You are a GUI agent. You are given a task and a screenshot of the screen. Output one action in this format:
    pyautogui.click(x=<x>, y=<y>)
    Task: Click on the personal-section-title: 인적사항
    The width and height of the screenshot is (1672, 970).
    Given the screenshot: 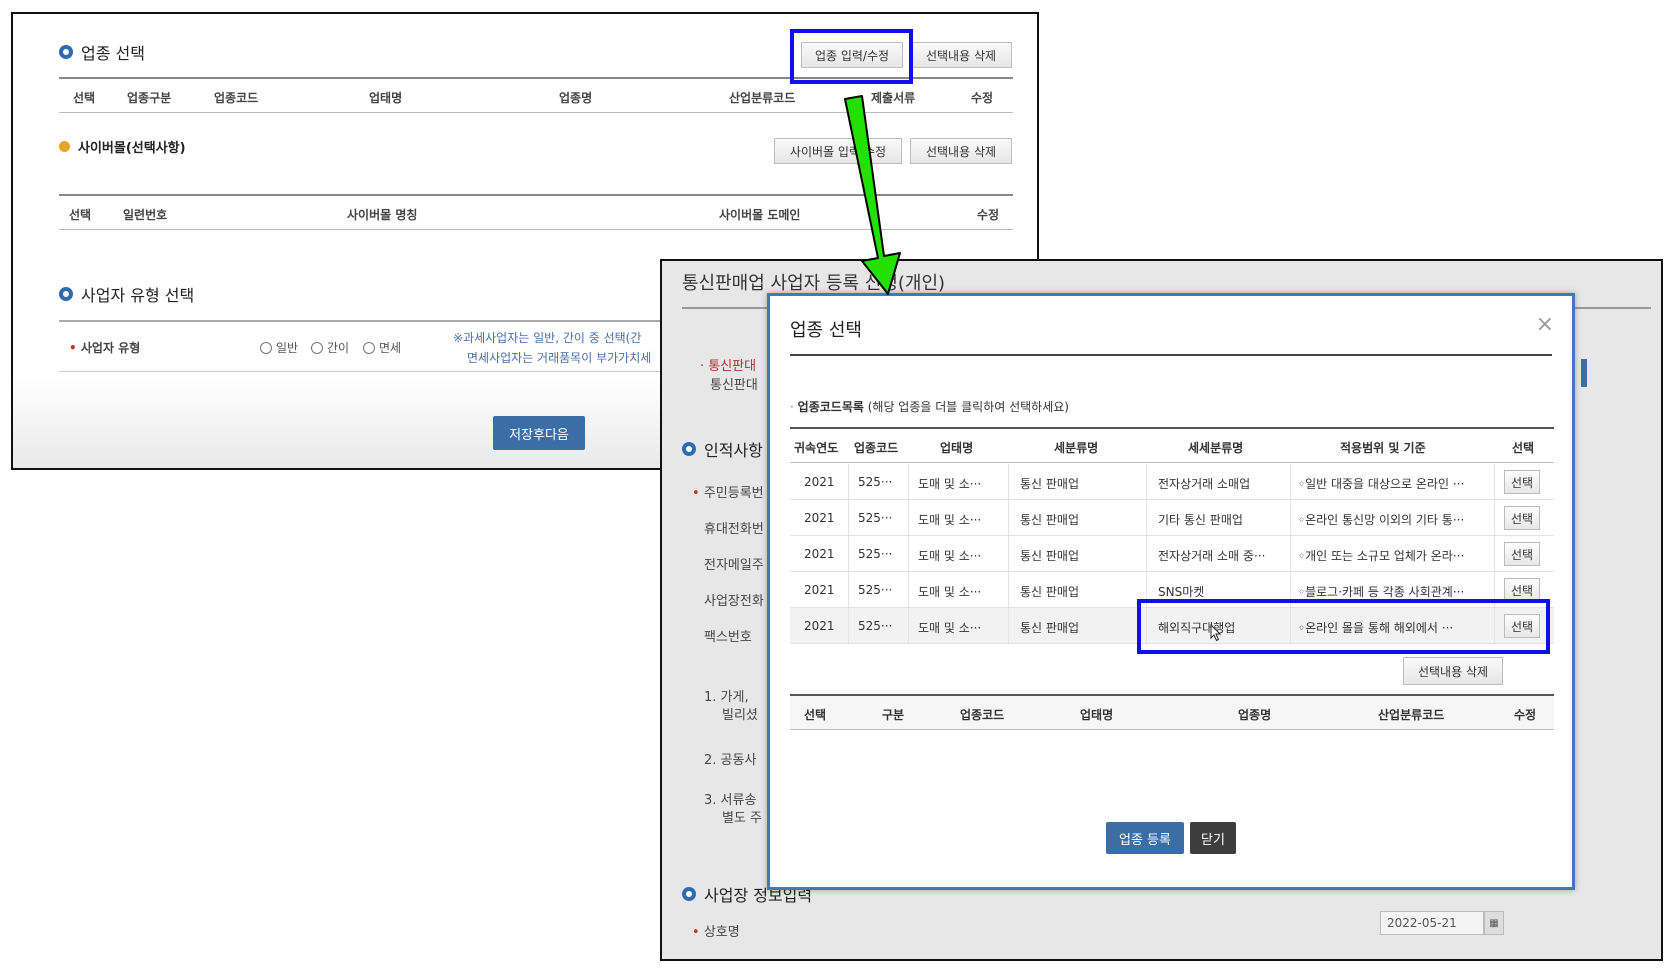 What is the action you would take?
    pyautogui.click(x=722, y=449)
    